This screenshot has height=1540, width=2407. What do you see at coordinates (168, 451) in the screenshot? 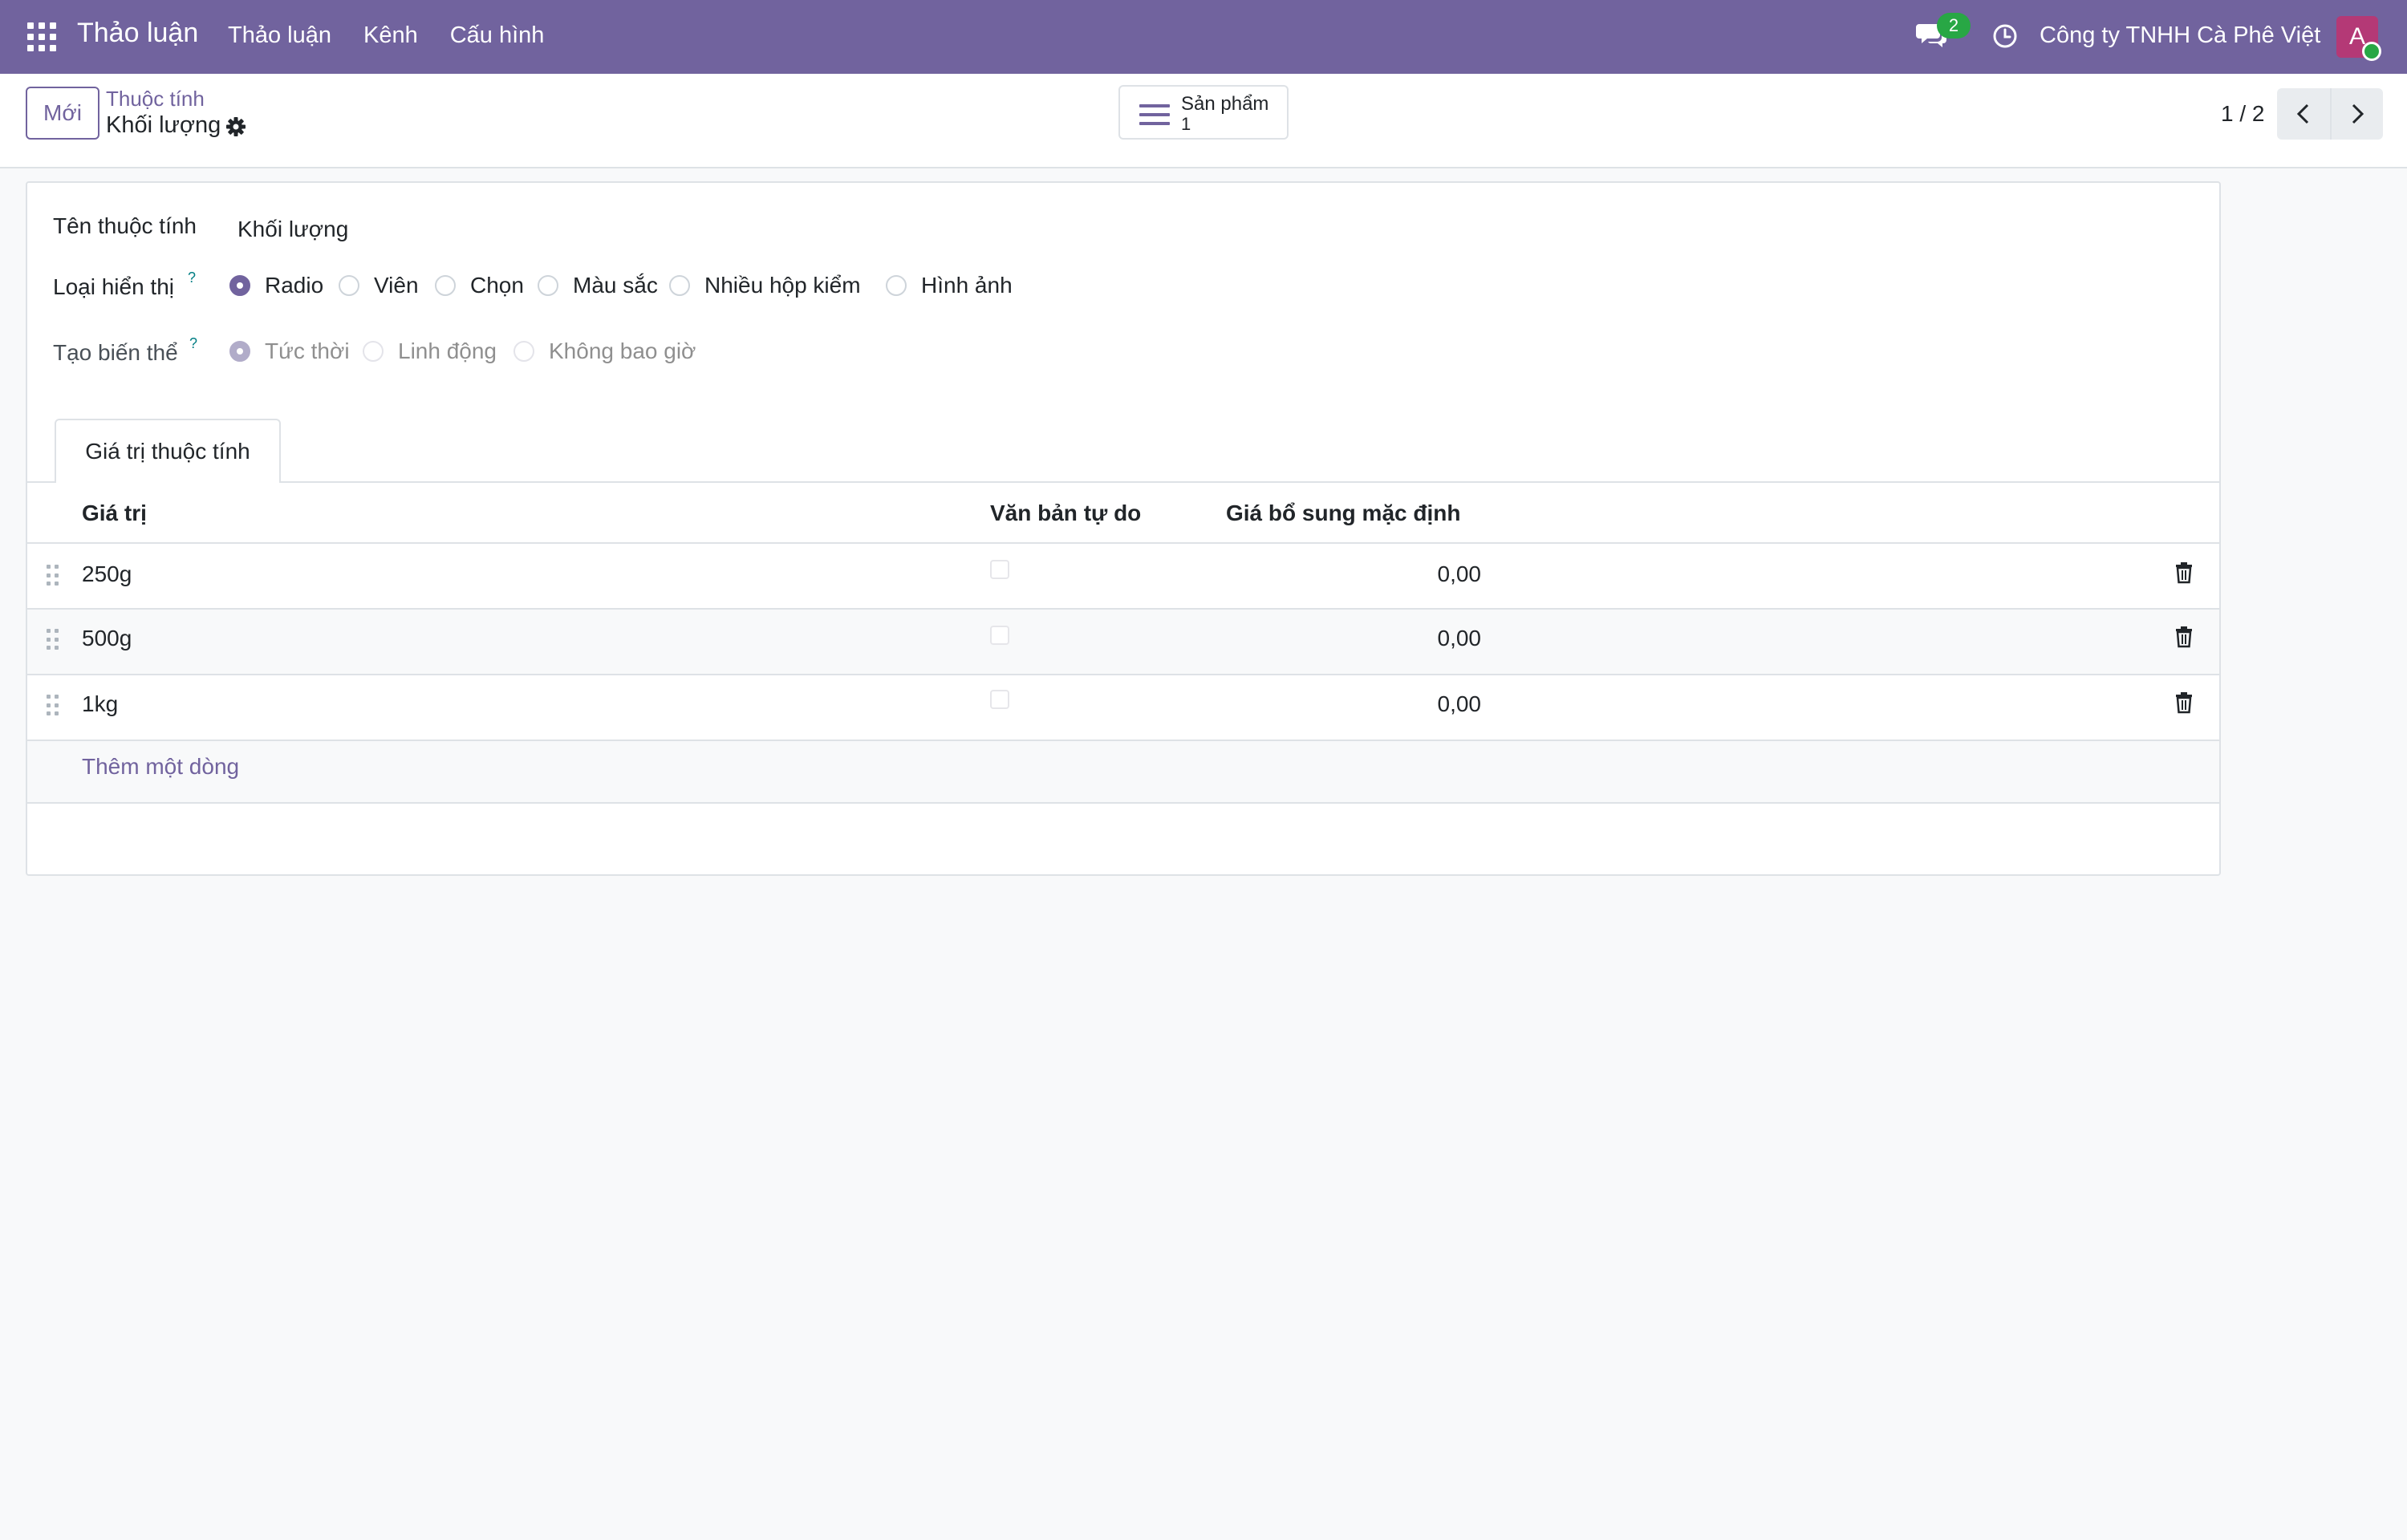
I see `tab-attribute-values: Giá trị thuộc tính` at bounding box center [168, 451].